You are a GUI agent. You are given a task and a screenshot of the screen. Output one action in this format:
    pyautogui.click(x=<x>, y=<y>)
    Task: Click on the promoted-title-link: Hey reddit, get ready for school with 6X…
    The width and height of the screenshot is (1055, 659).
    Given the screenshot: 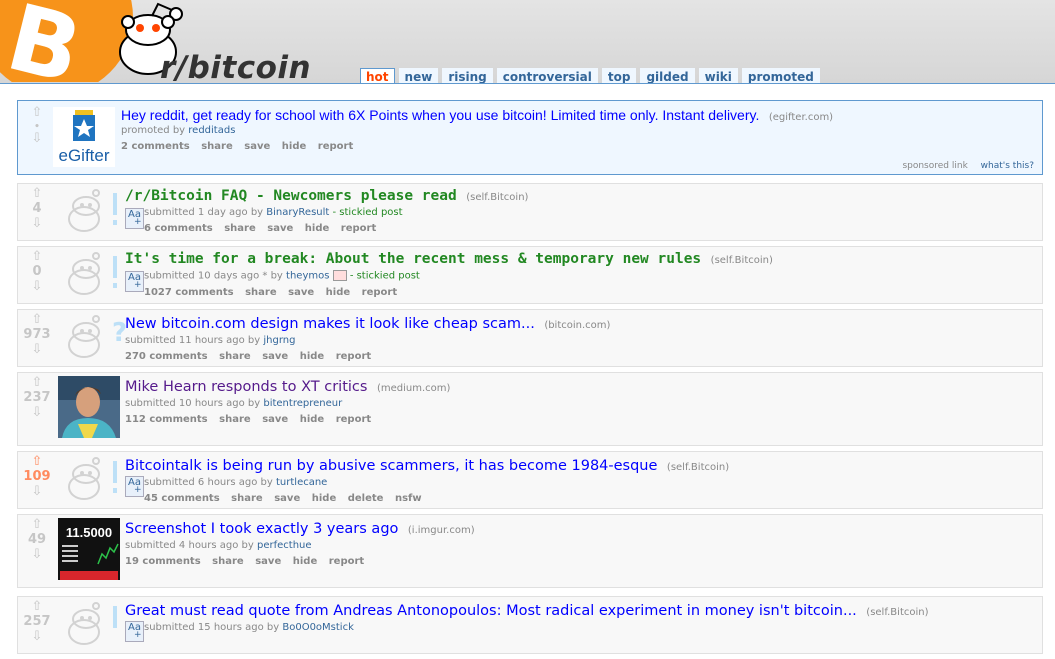 What is the action you would take?
    pyautogui.click(x=440, y=115)
    